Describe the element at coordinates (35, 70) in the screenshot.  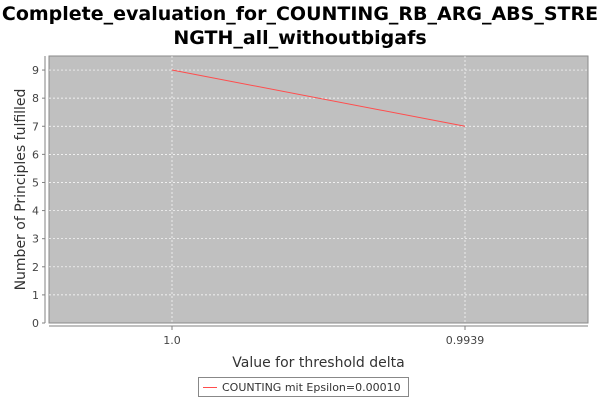
I see `y-tick-label: 9` at that location.